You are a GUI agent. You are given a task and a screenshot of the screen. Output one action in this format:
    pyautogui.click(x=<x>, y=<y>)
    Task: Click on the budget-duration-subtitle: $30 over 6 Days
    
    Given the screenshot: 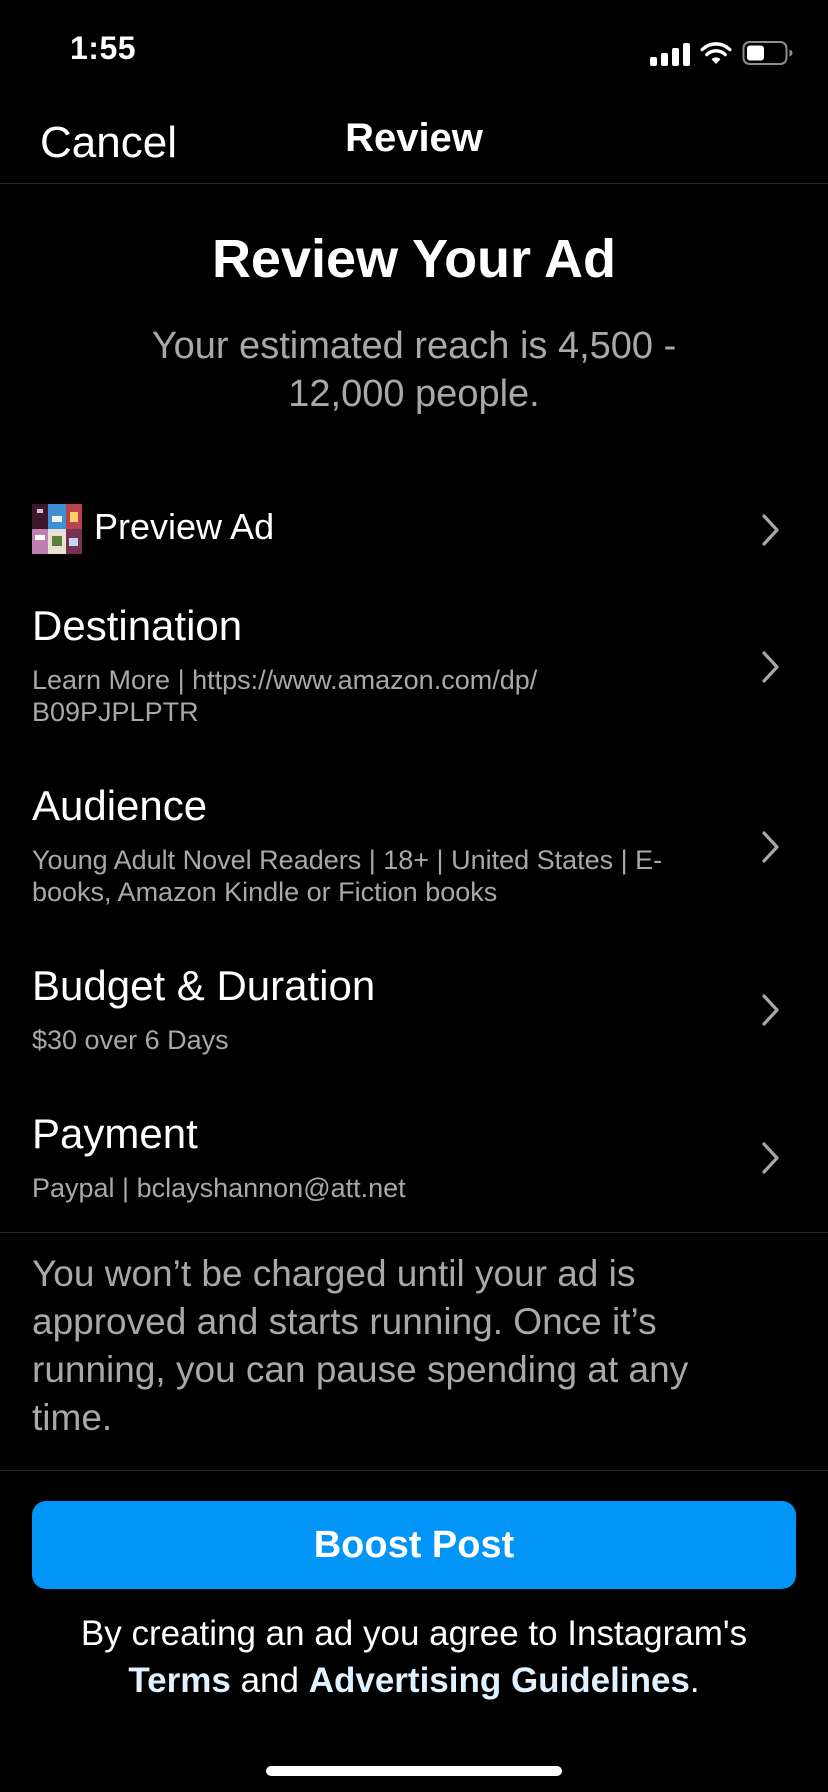 What is the action you would take?
    pyautogui.click(x=130, y=1040)
    